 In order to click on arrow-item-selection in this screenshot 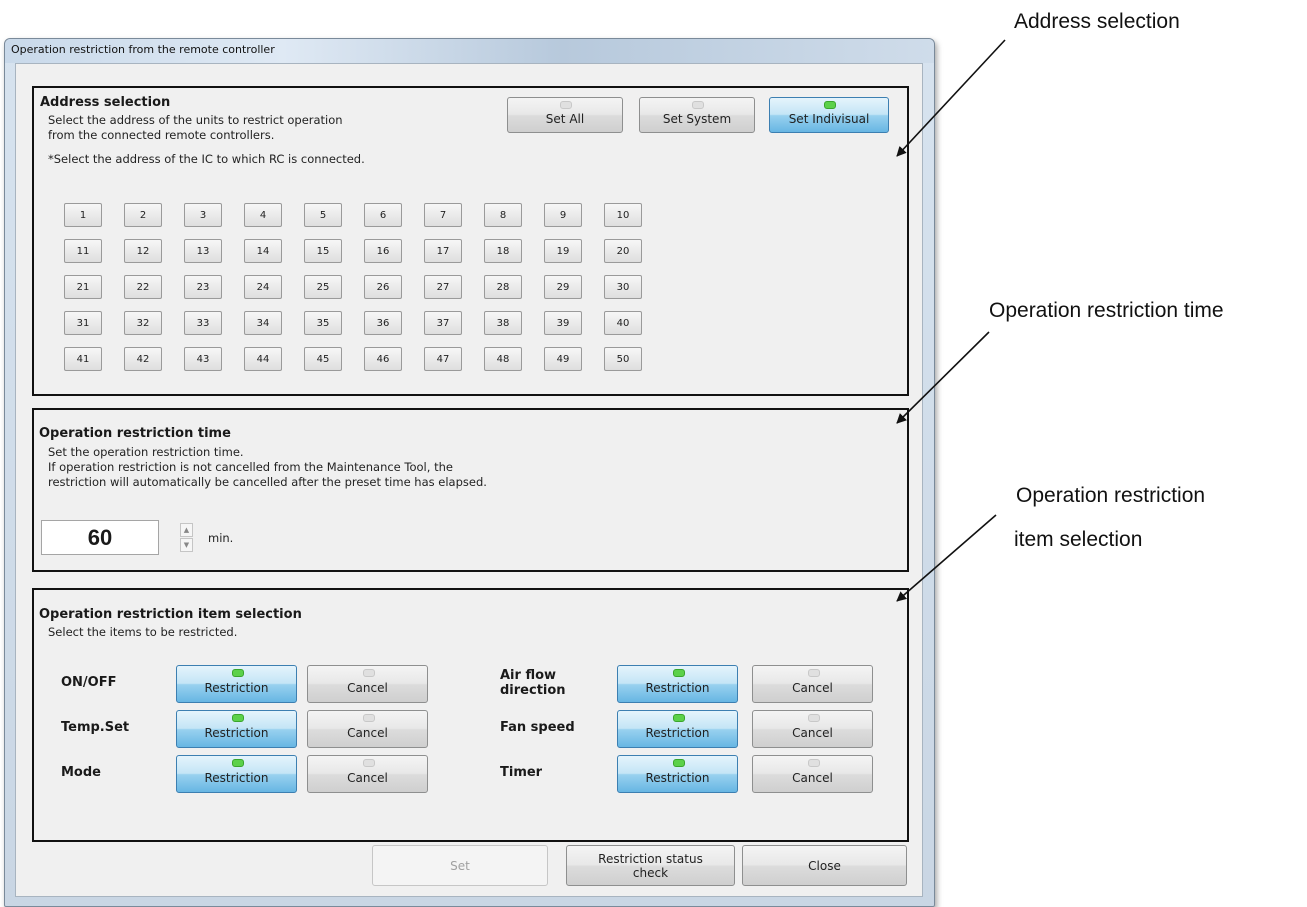, I will do `click(946, 558)`.